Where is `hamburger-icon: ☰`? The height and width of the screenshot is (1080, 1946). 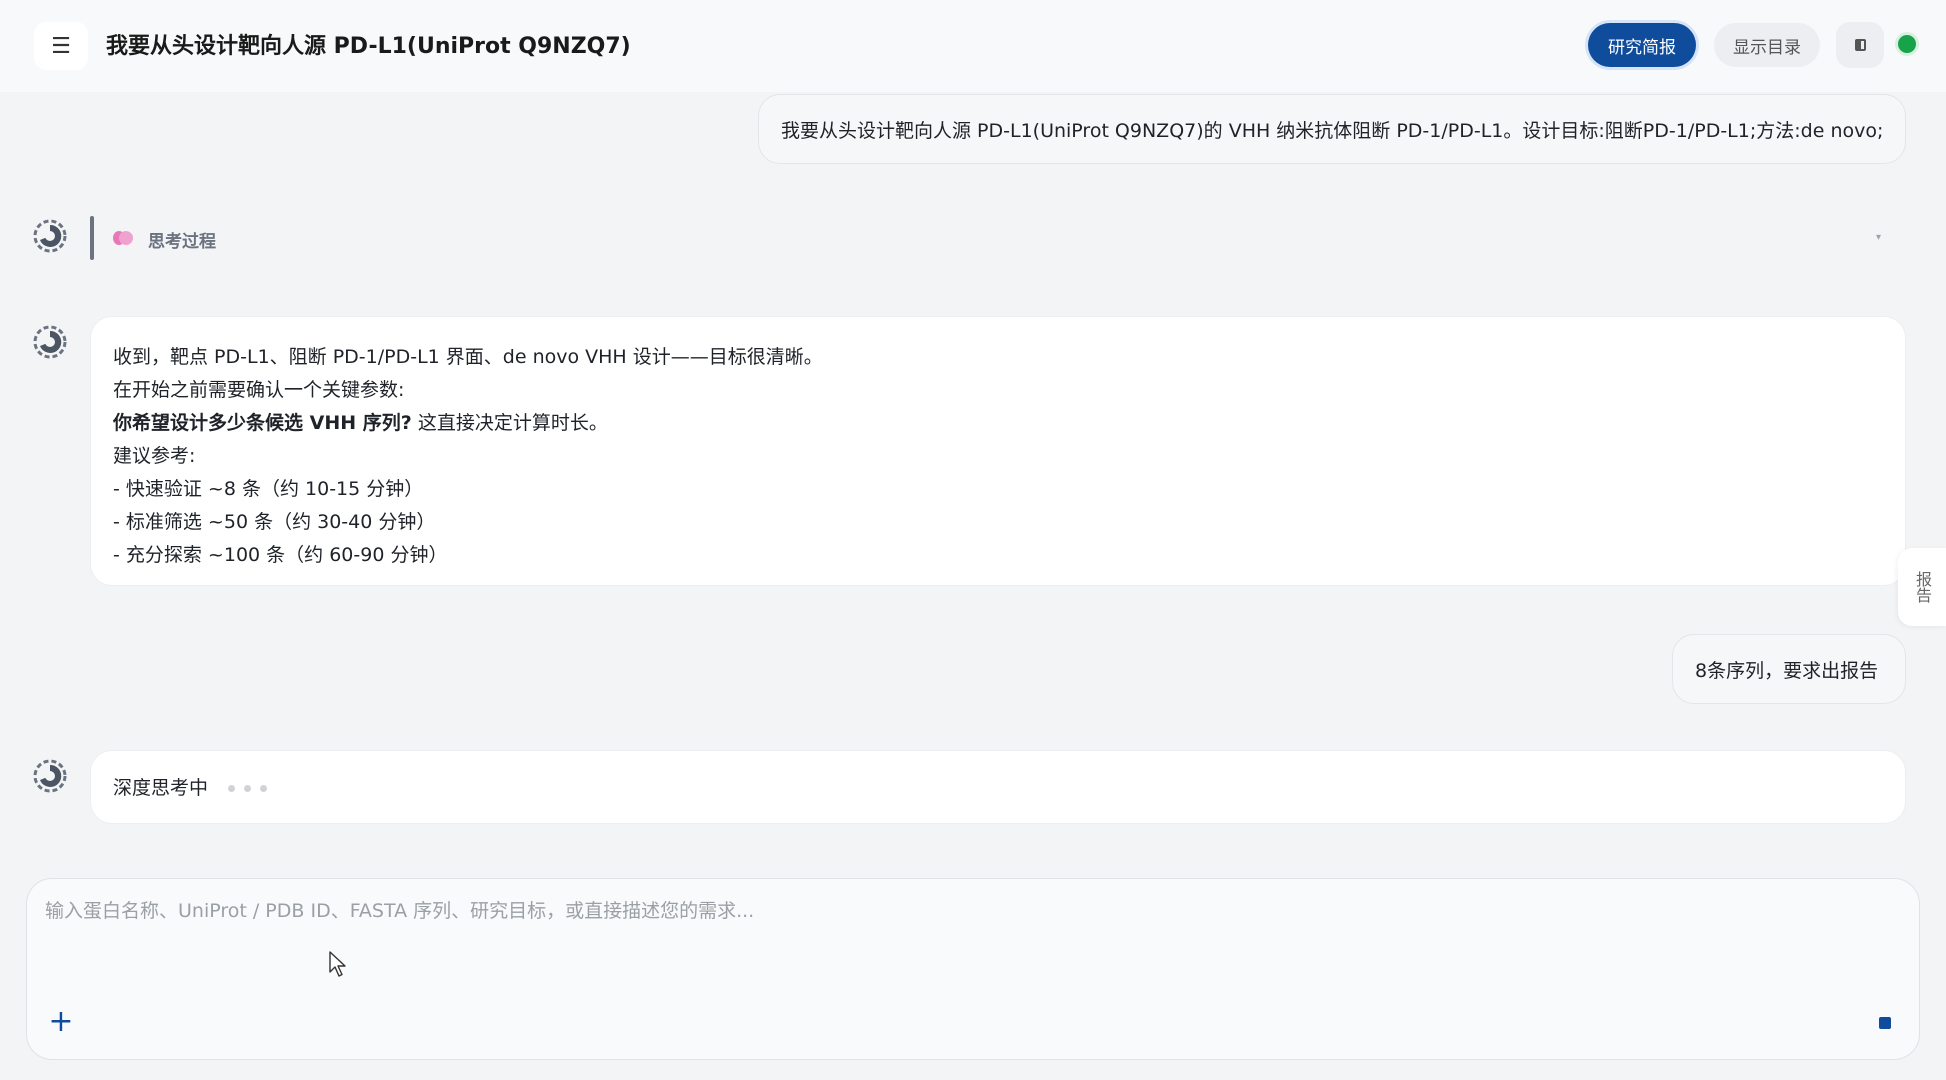
hamburger-icon: ☰ is located at coordinates (61, 46).